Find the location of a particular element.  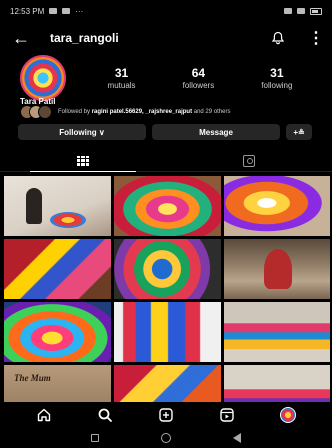

bell-icon is located at coordinates (278, 38).